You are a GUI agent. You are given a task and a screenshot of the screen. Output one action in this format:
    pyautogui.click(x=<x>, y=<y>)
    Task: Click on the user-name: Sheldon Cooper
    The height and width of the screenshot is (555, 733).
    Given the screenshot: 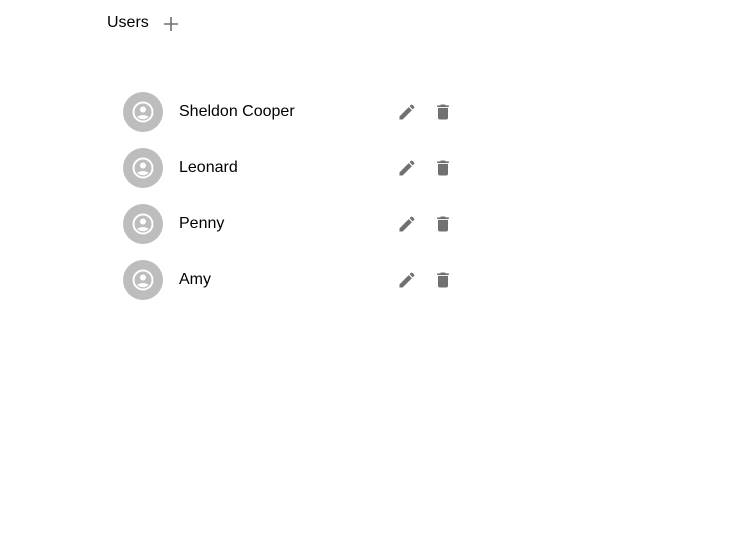 What is the action you would take?
    pyautogui.click(x=237, y=111)
    